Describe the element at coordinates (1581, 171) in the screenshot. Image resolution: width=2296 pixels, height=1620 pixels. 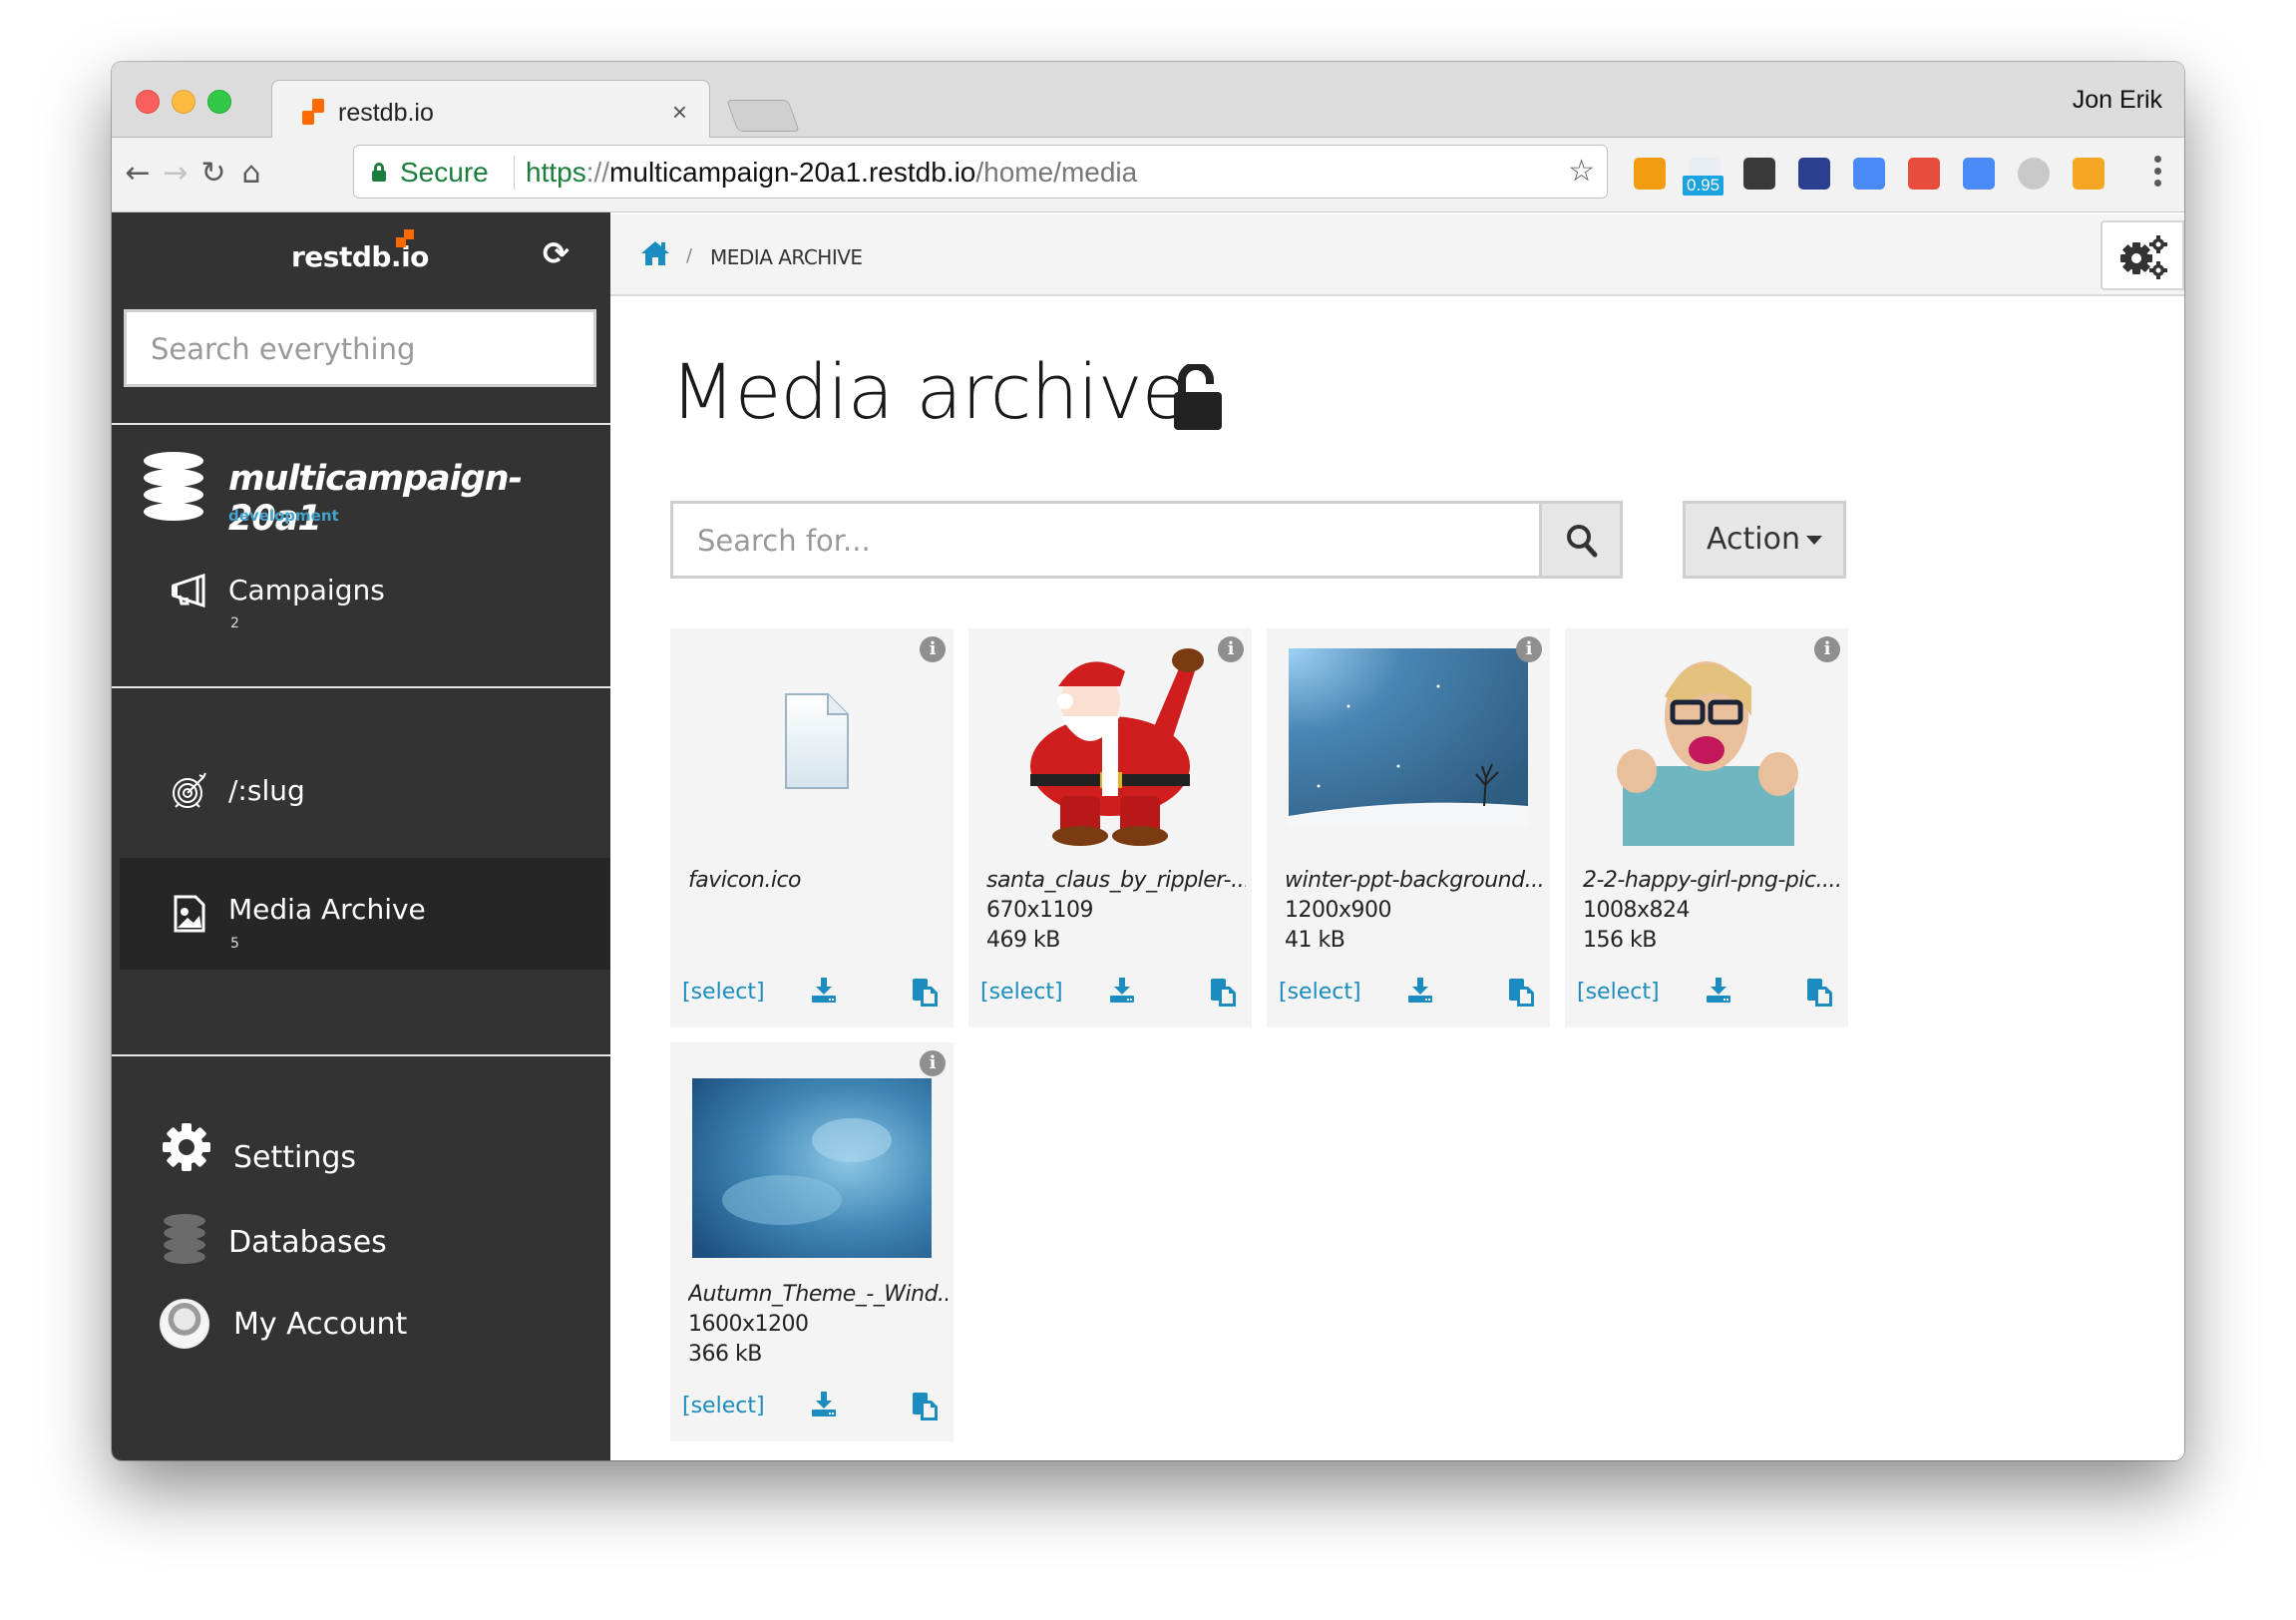
I see `bookmark-star-icon: ☆` at that location.